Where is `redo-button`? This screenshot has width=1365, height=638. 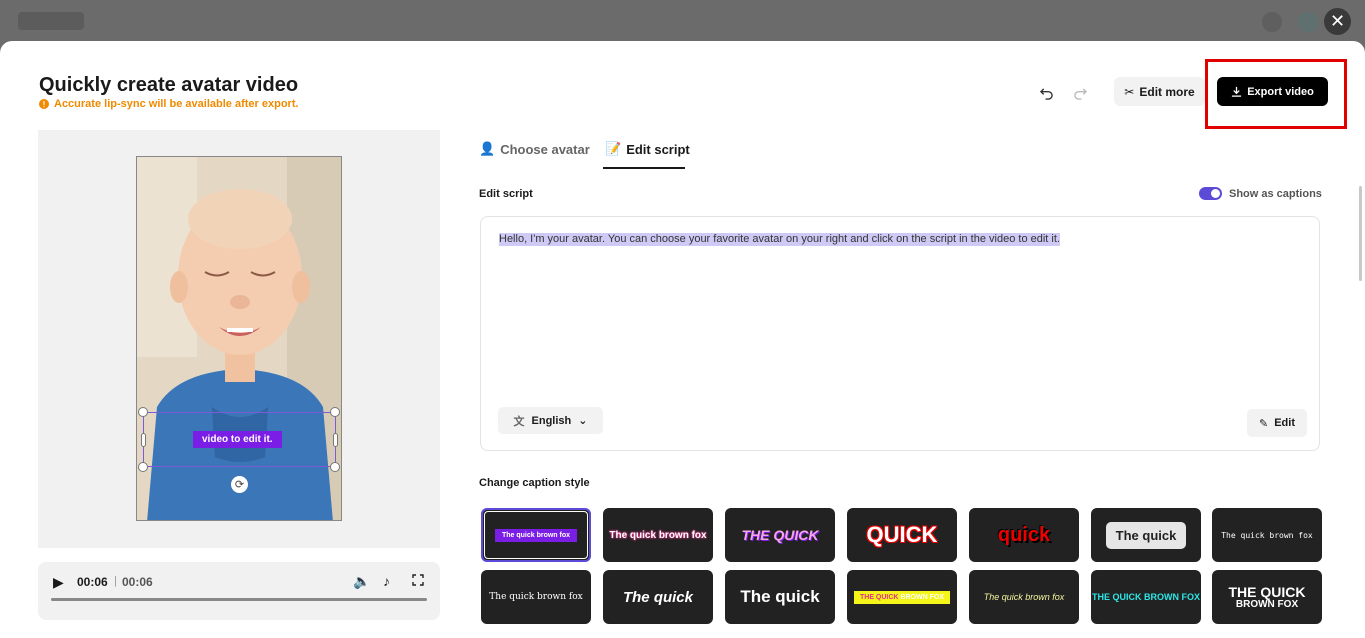
redo-button is located at coordinates (1080, 93).